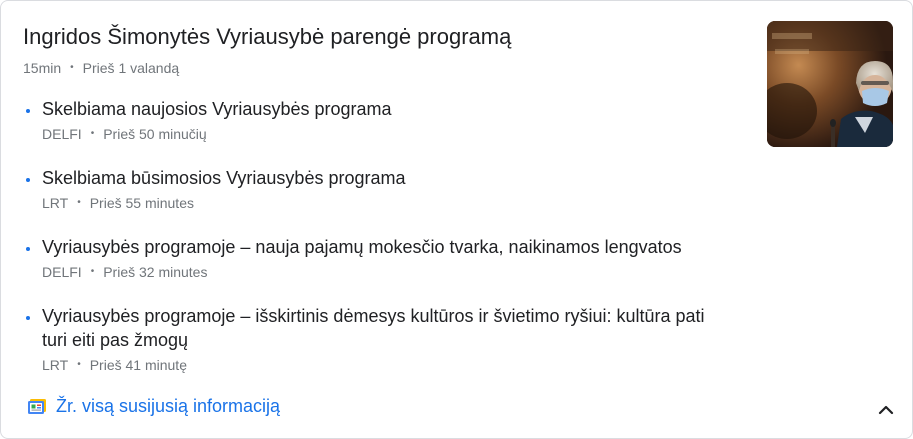 This screenshot has width=913, height=439. I want to click on thumbnail-photo, so click(830, 84).